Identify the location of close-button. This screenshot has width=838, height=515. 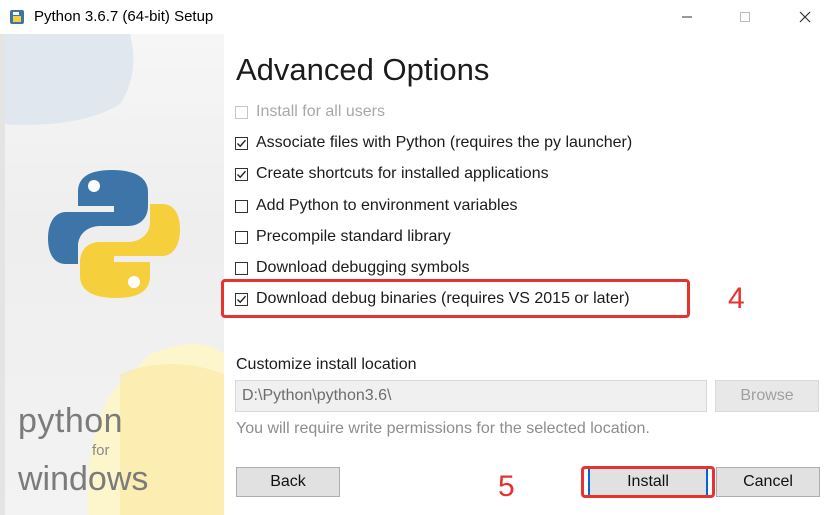
(805, 17).